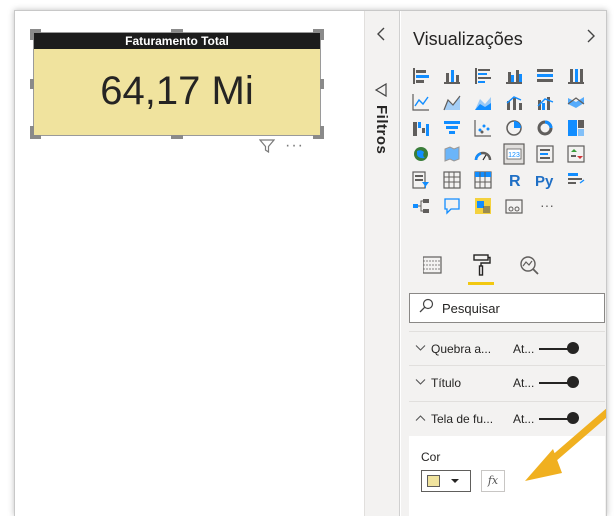 The height and width of the screenshot is (516, 616). What do you see at coordinates (483, 76) in the screenshot?
I see `clustered-bar-icon` at bounding box center [483, 76].